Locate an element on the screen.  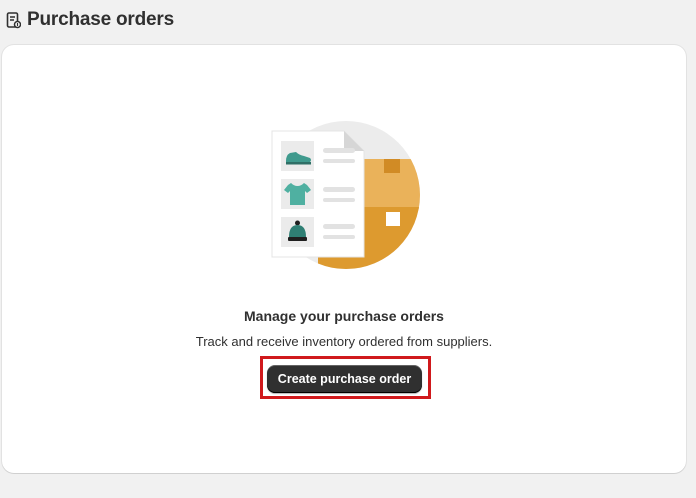
purchase-orders-illustration is located at coordinates (345, 195).